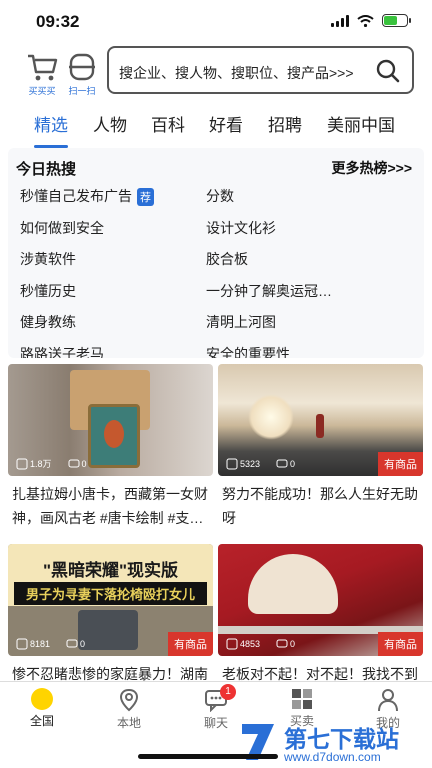  Describe the element at coordinates (332, 757) in the screenshot. I see `watermark-url: www.d7down.com` at that location.